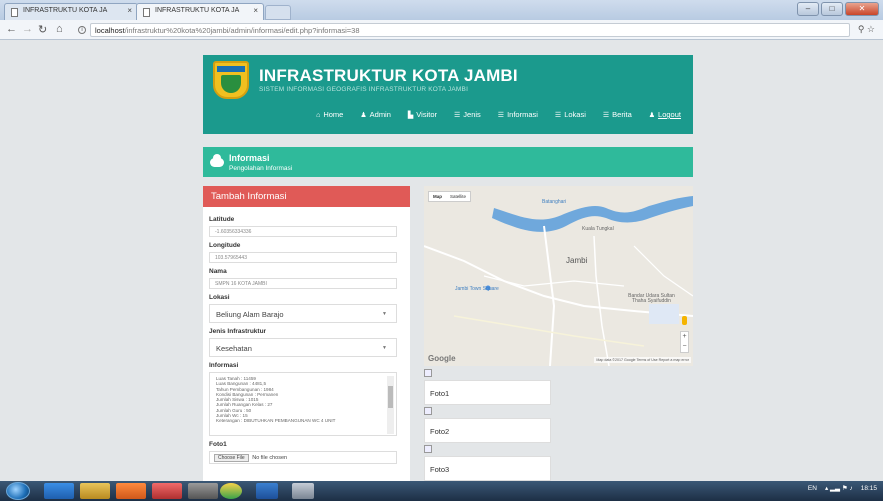 The height and width of the screenshot is (501, 883). I want to click on page-icon, so click(14, 12).